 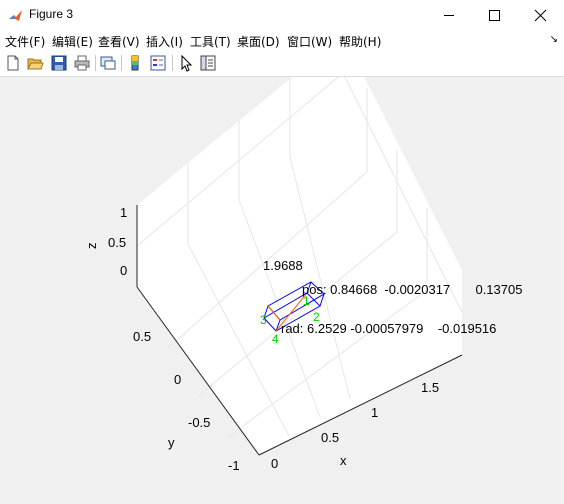 What do you see at coordinates (309, 41) in the screenshot?
I see `menu-window: 窗口(W)` at bounding box center [309, 41].